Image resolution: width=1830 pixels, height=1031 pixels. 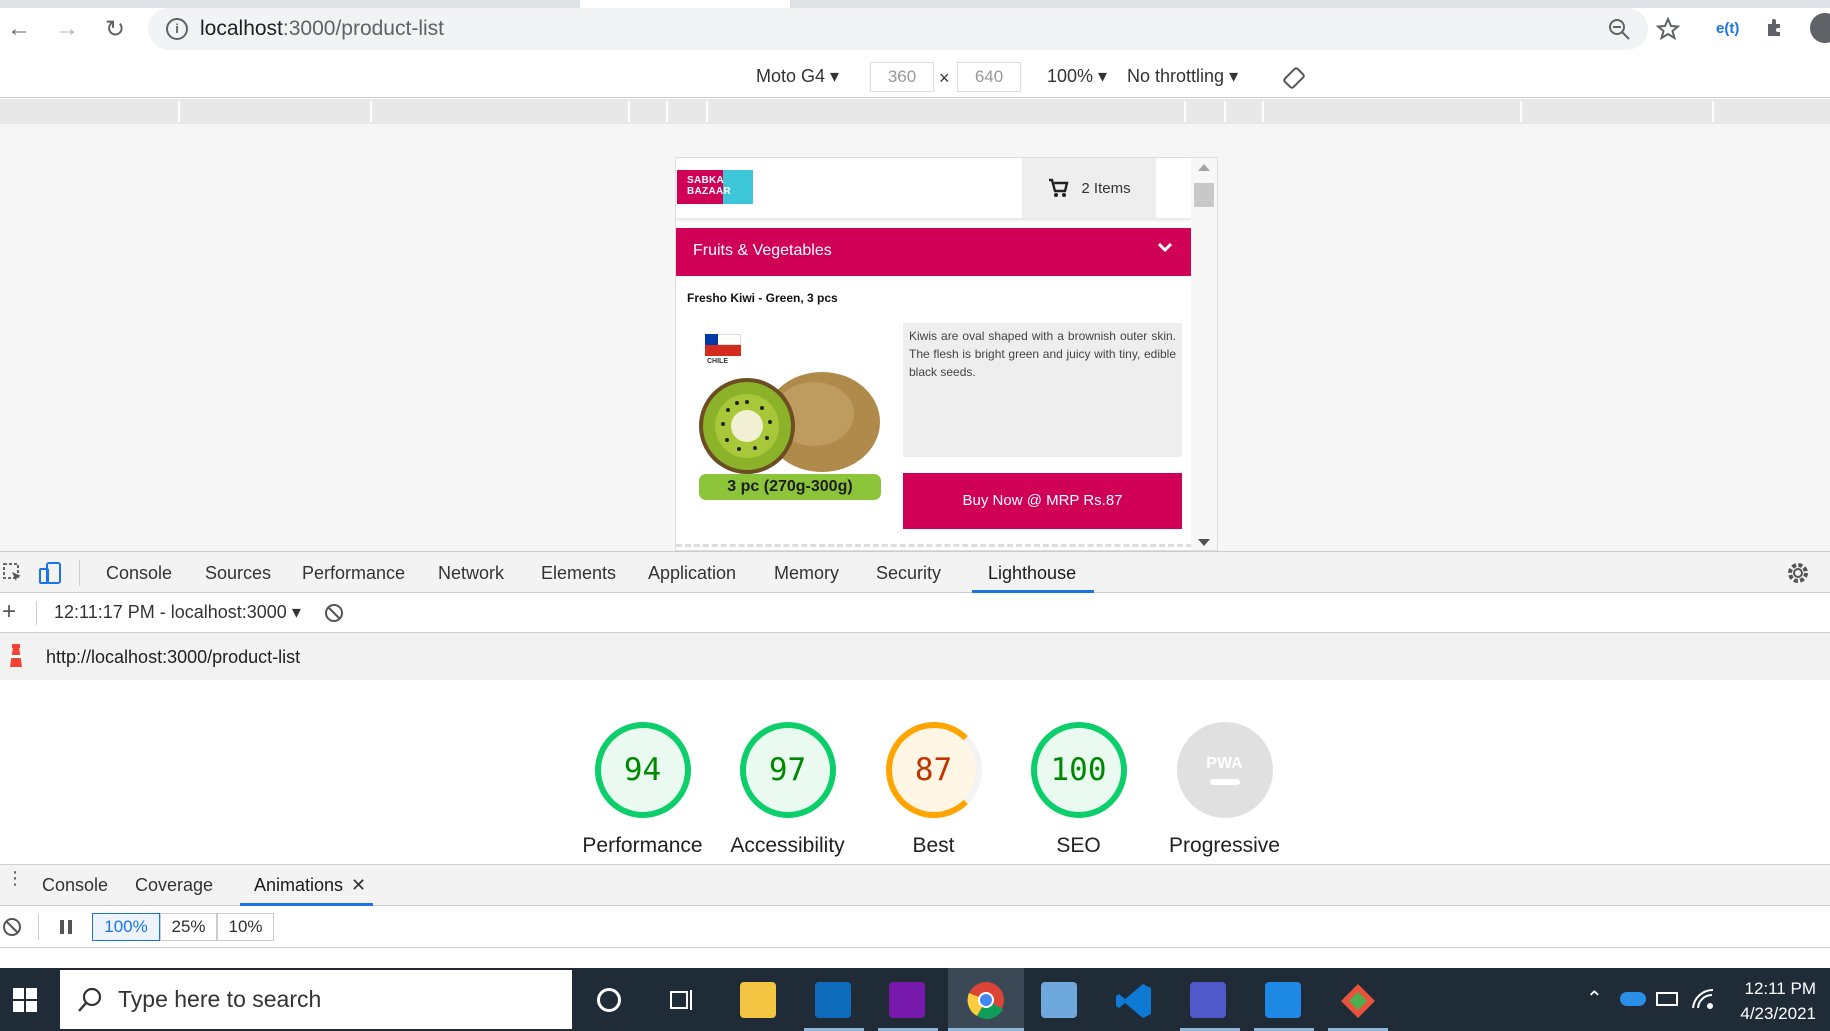 What do you see at coordinates (75, 885) in the screenshot?
I see `drawer-tab-console: Console` at bounding box center [75, 885].